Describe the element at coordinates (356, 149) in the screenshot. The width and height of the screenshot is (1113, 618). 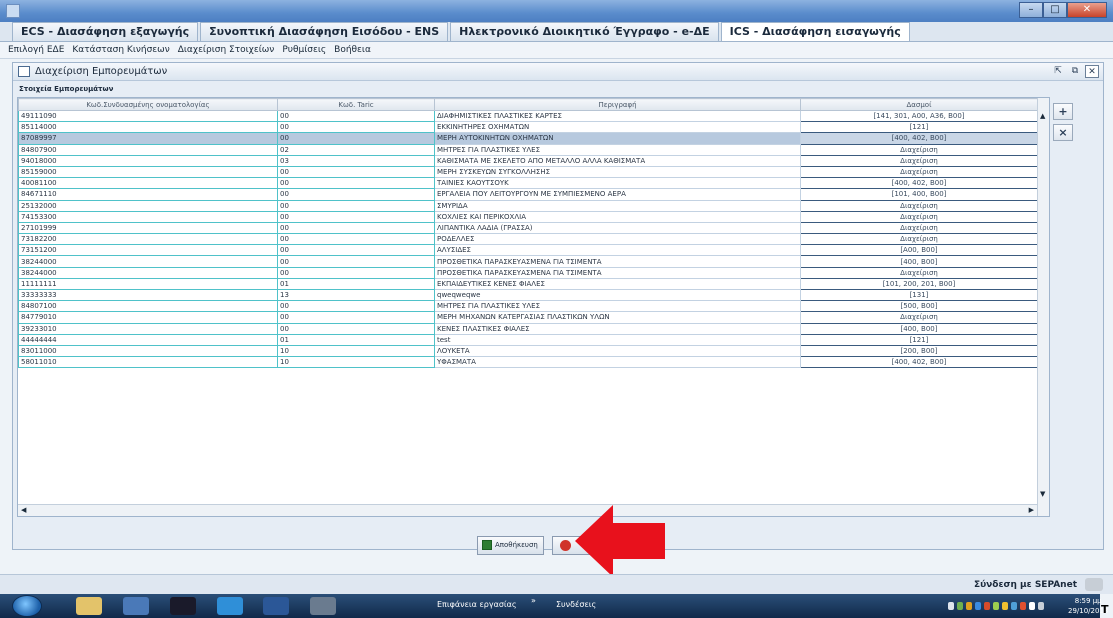
I see `taric-code-cell: 02` at that location.